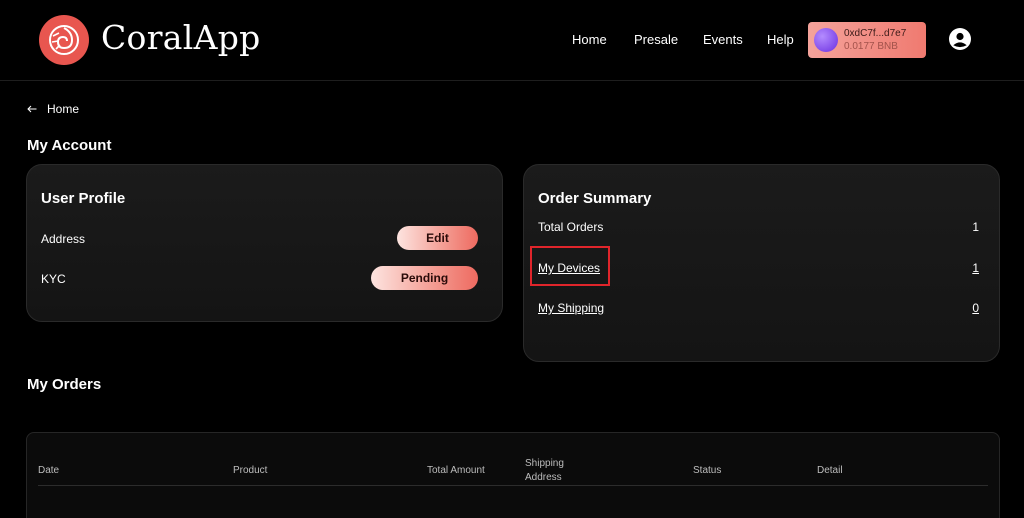  I want to click on nav-home: Home, so click(589, 39).